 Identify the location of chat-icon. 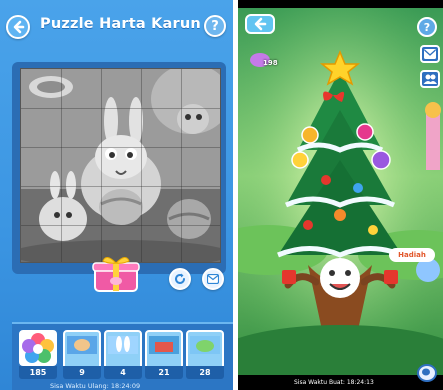
(426, 372).